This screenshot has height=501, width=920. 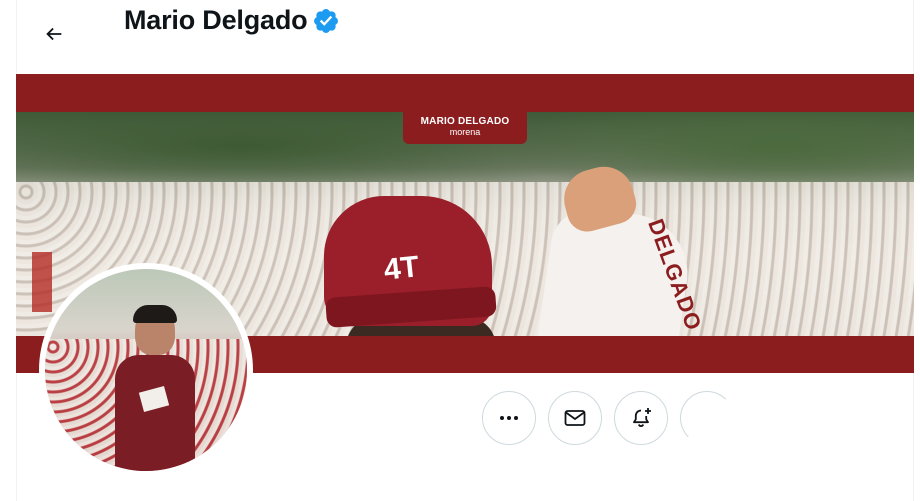 I want to click on message-button, so click(x=575, y=418).